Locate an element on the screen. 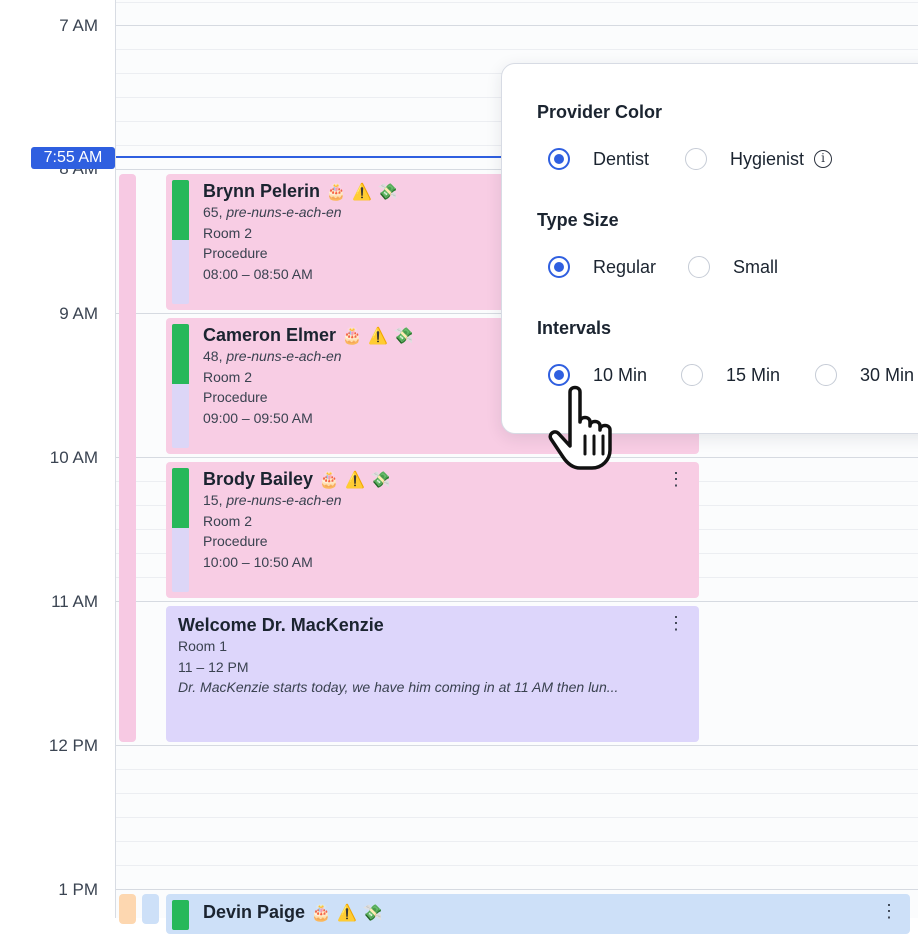 The width and height of the screenshot is (918, 934). appointment-time: 08:00 – 08:50 AM is located at coordinates (258, 273).